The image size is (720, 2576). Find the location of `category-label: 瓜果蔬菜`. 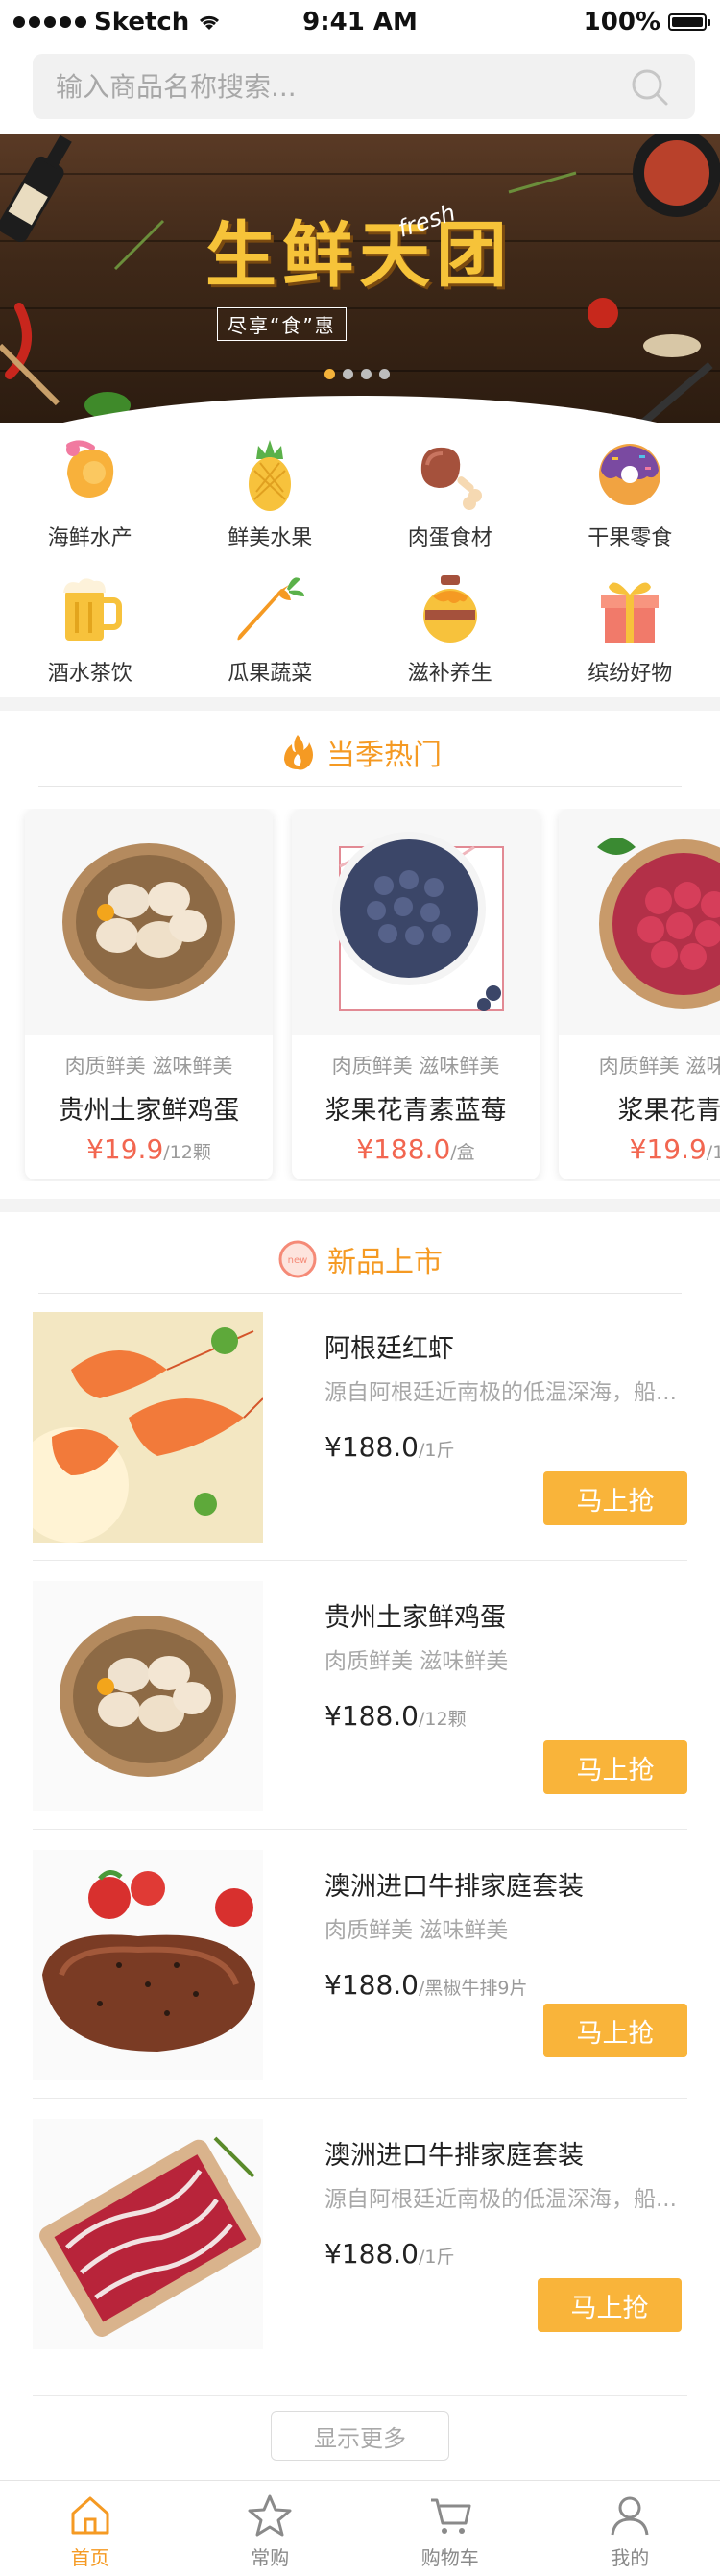

category-label: 瓜果蔬菜 is located at coordinates (270, 674).